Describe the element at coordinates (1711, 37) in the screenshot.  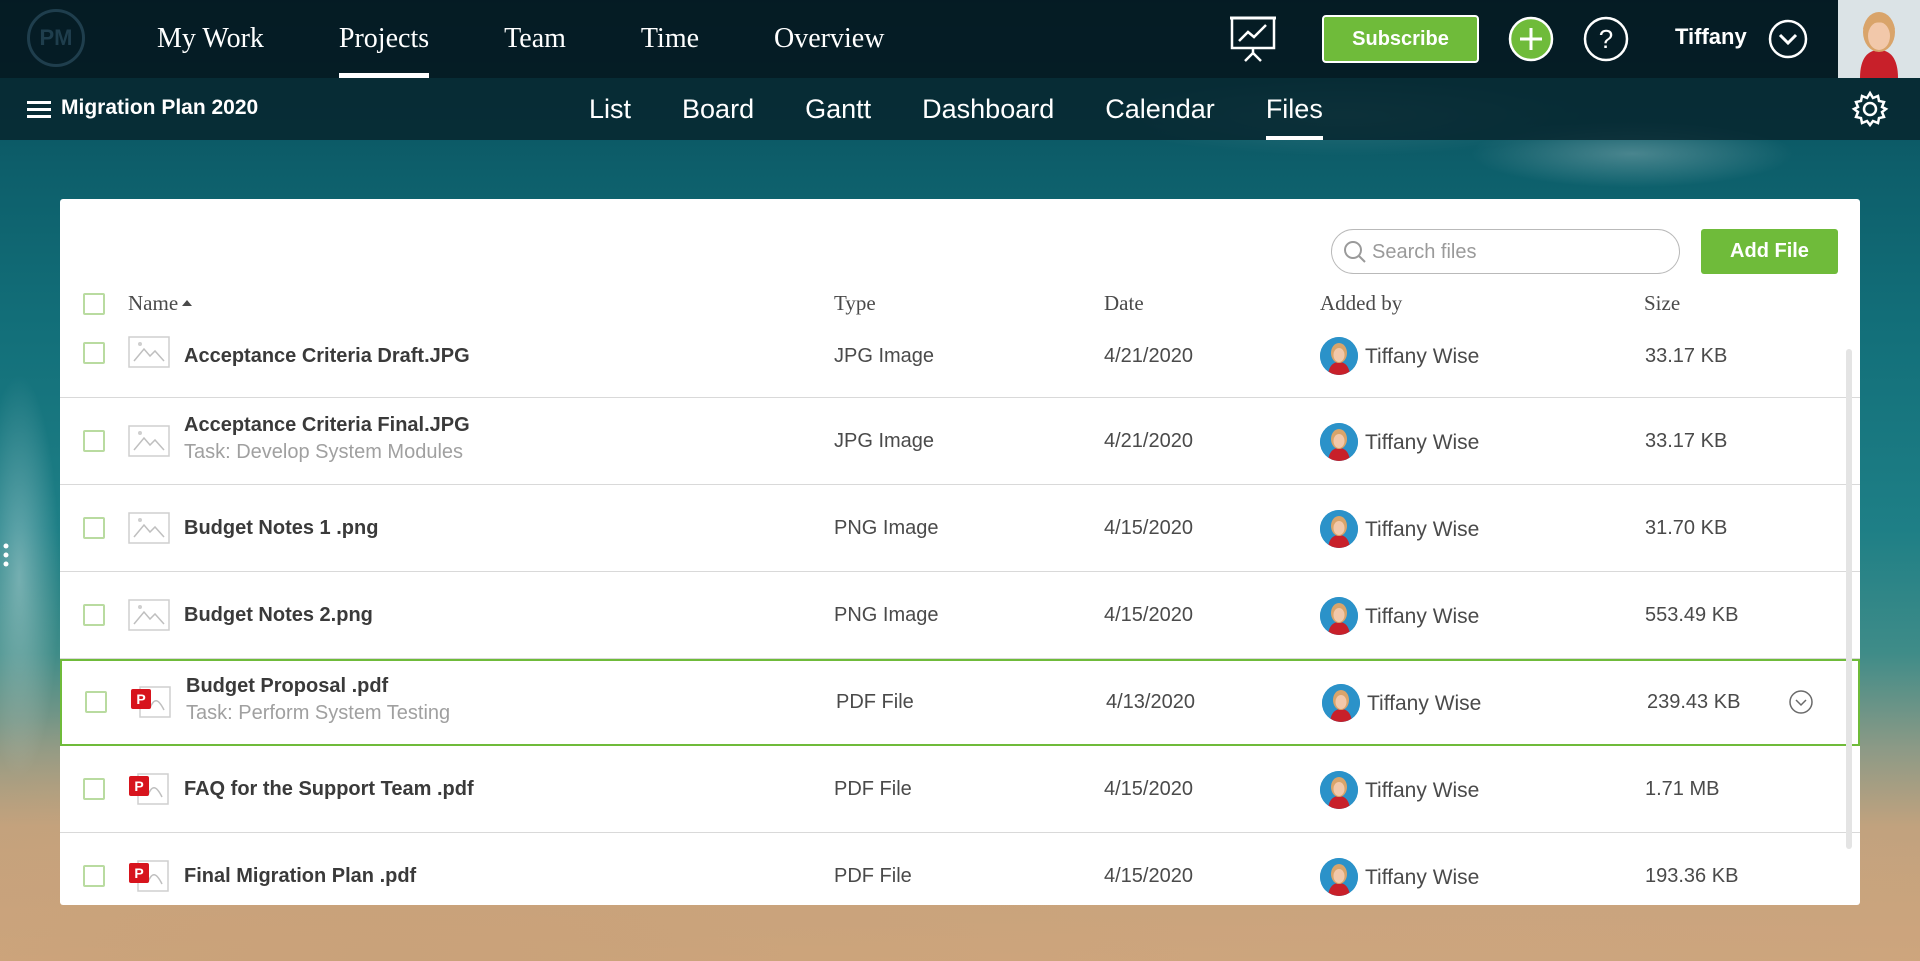
I see `user-name: Tiffany` at that location.